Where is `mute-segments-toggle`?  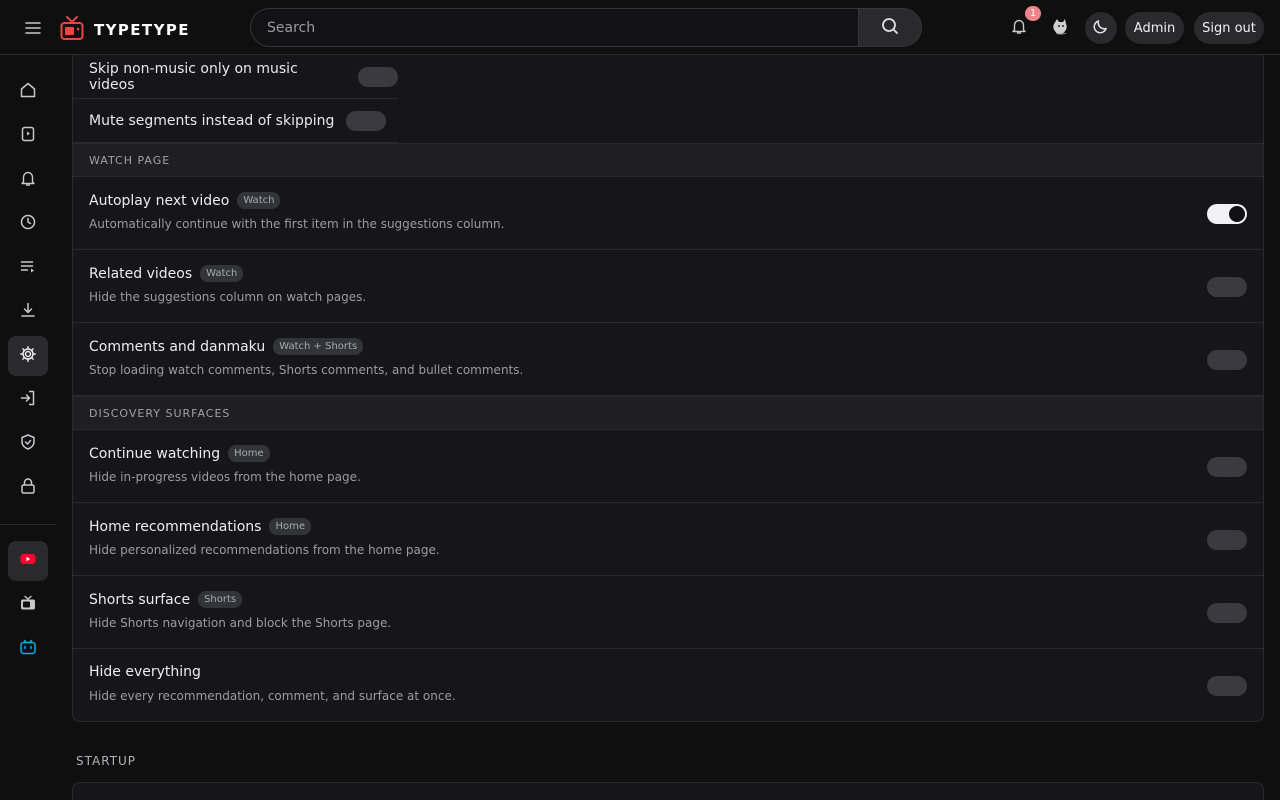 mute-segments-toggle is located at coordinates (366, 120).